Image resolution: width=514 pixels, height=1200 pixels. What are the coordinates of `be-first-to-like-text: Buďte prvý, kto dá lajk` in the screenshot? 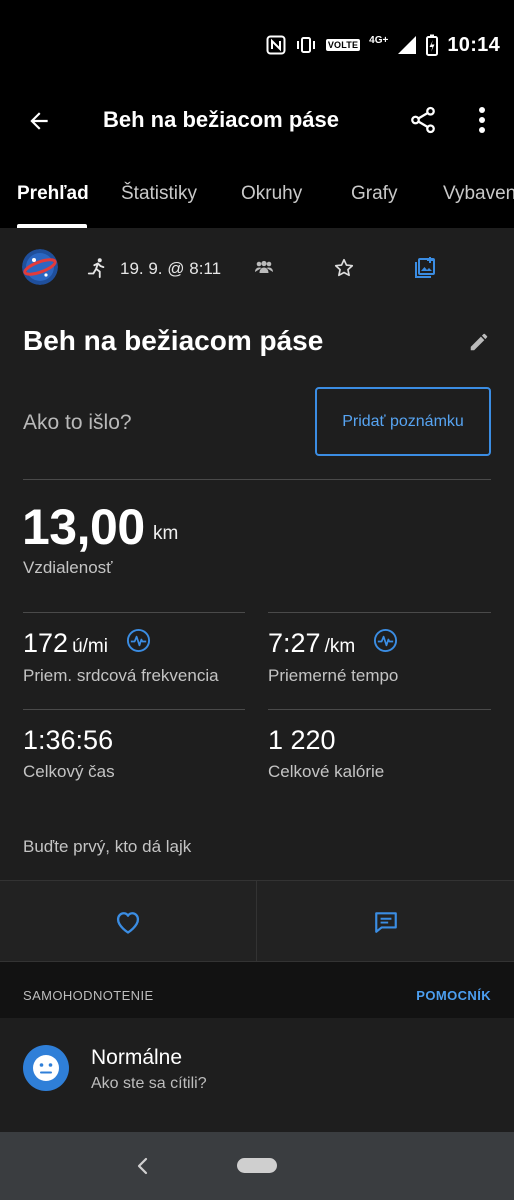 It's located at (107, 846).